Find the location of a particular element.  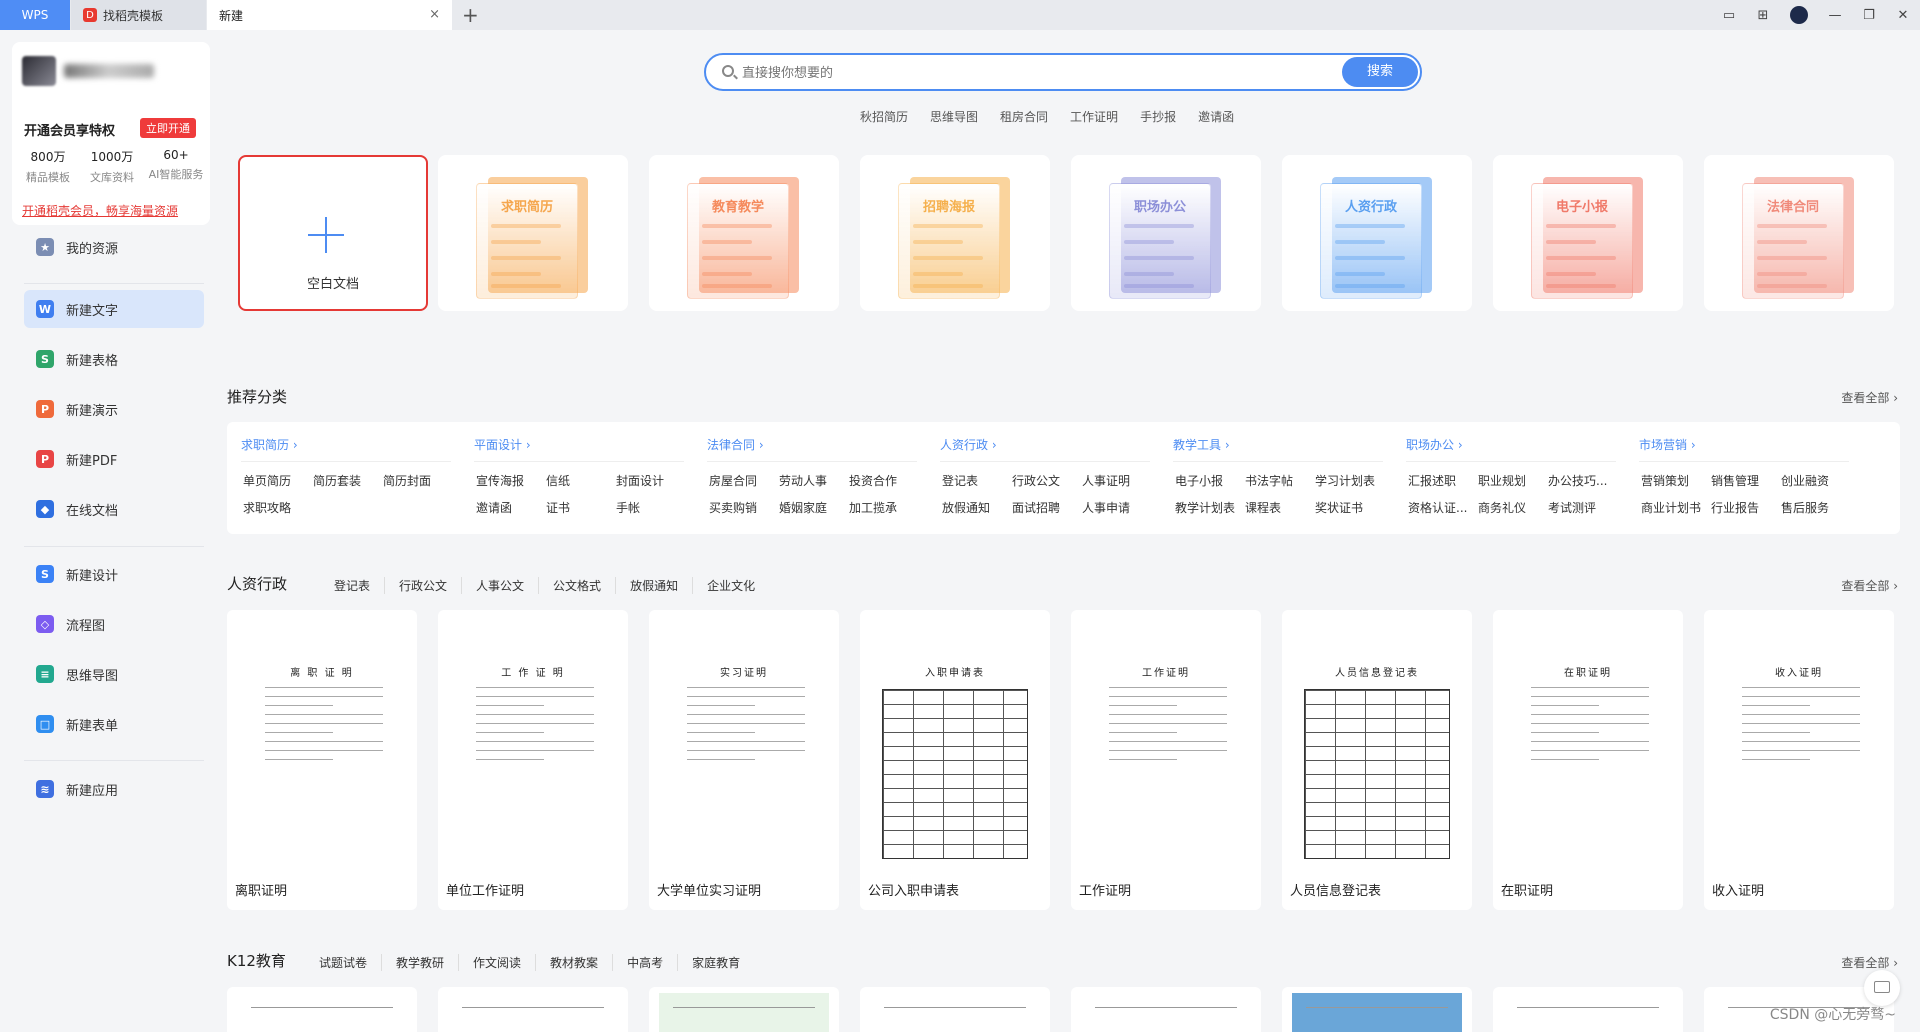

filter-tab: 试题试卷 is located at coordinates (343, 962).